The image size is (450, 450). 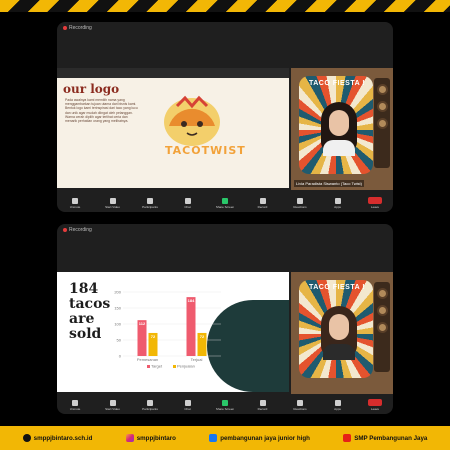 What do you see at coordinates (186, 366) in the screenshot?
I see `legend-label: Penjualan` at bounding box center [186, 366].